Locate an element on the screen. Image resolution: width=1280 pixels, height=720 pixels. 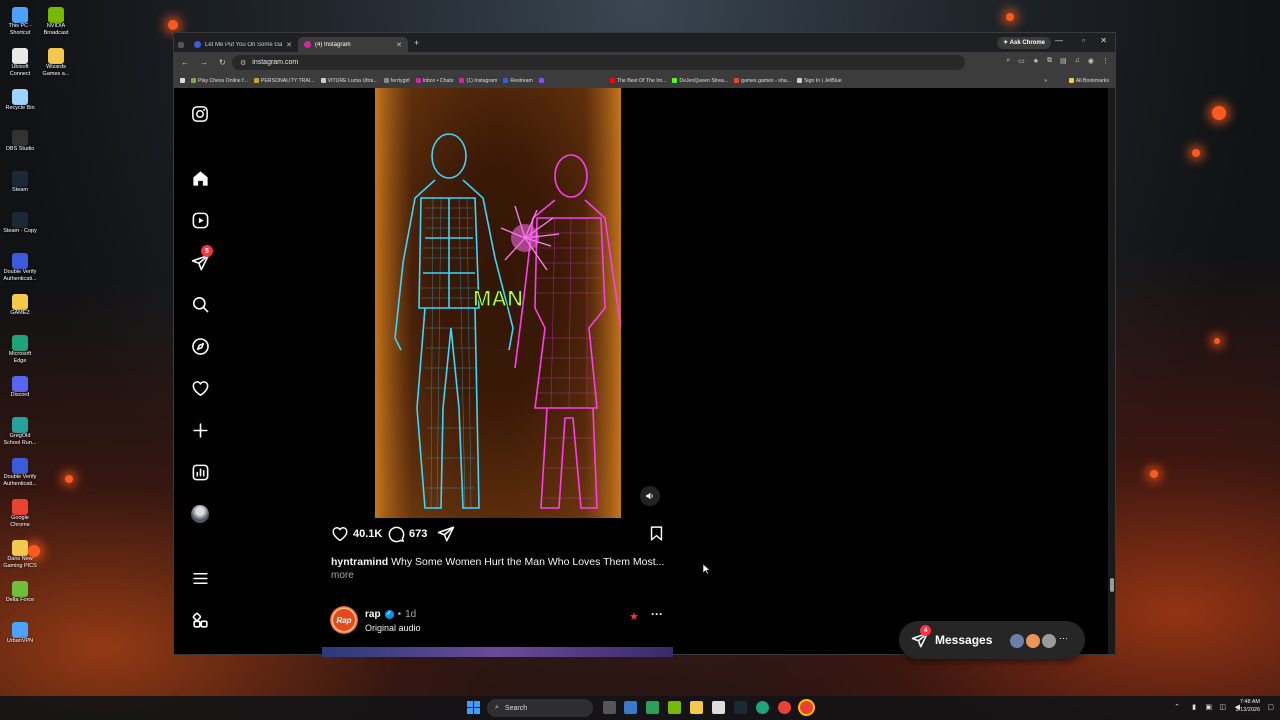
site-info-icon: ⚙ is located at coordinates (243, 63).